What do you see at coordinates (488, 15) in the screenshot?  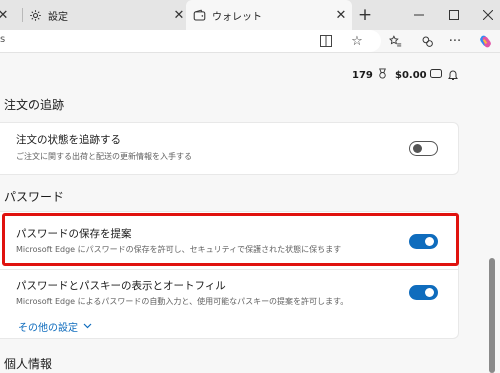 I see `close-icon` at bounding box center [488, 15].